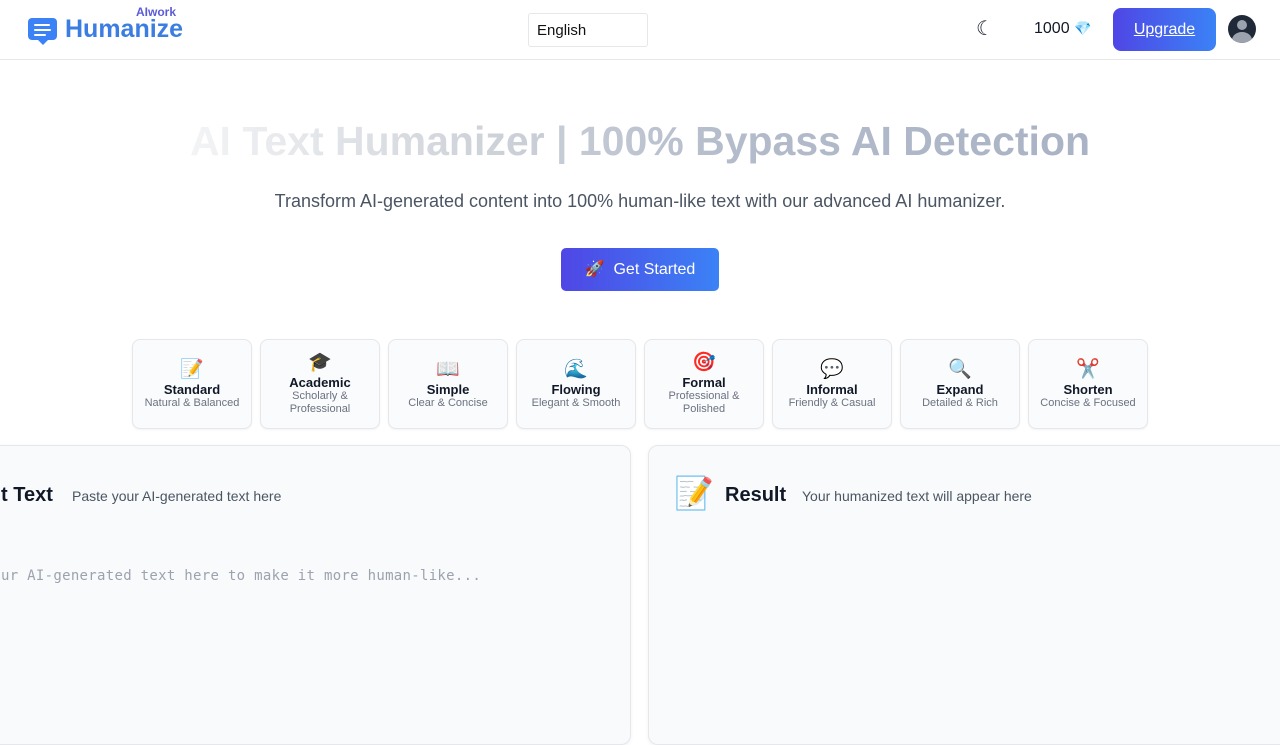 The width and height of the screenshot is (1280, 745). I want to click on mode-icon: ✂️, so click(1088, 369).